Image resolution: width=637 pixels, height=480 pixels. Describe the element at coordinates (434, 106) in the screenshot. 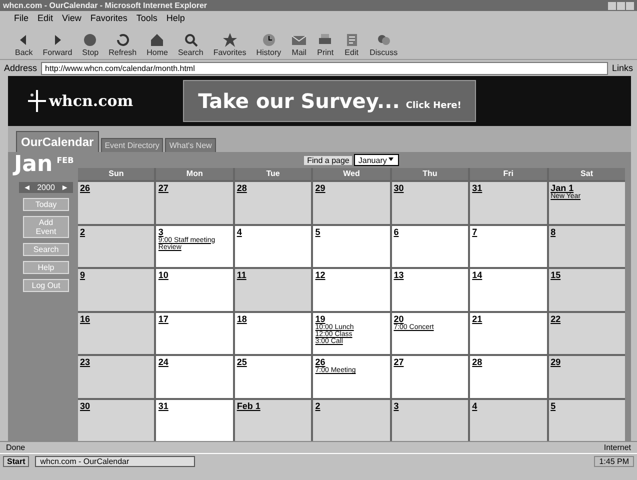

I see `ad-link: Click Here!` at that location.